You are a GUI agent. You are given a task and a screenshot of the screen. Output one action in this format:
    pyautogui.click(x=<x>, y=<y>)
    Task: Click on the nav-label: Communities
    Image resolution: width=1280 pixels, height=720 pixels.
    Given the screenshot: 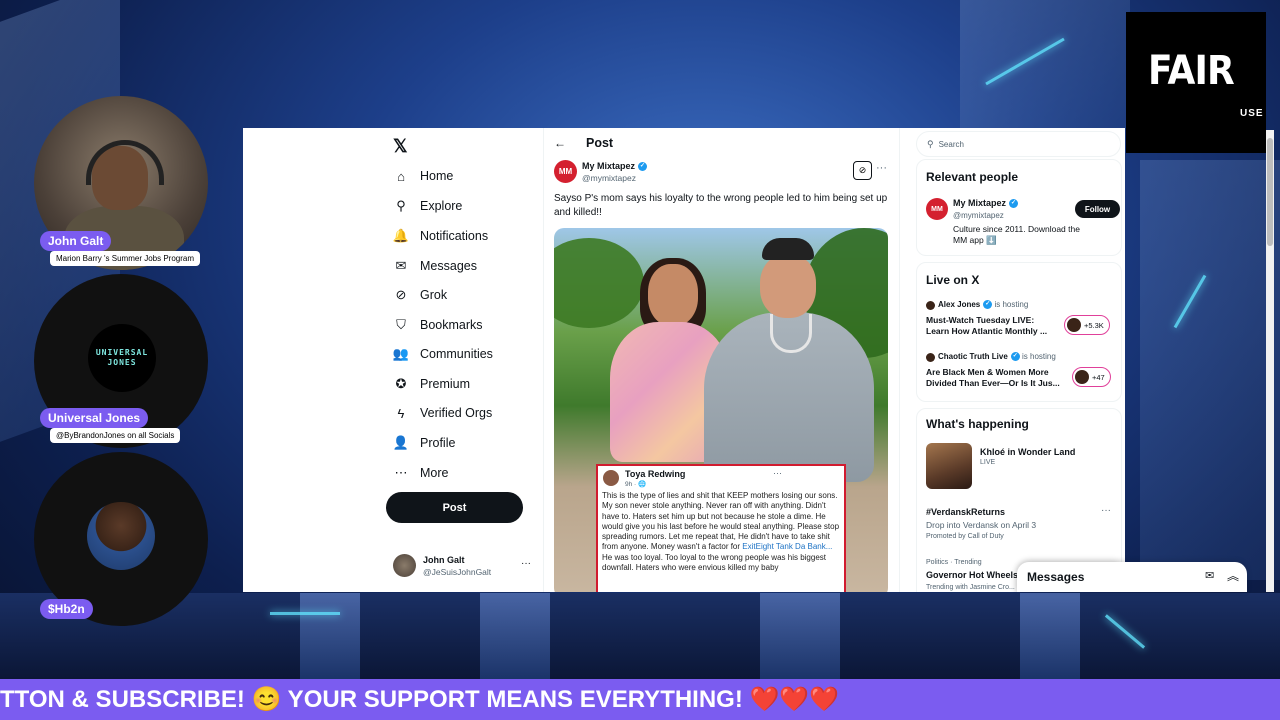 What is the action you would take?
    pyautogui.click(x=456, y=354)
    